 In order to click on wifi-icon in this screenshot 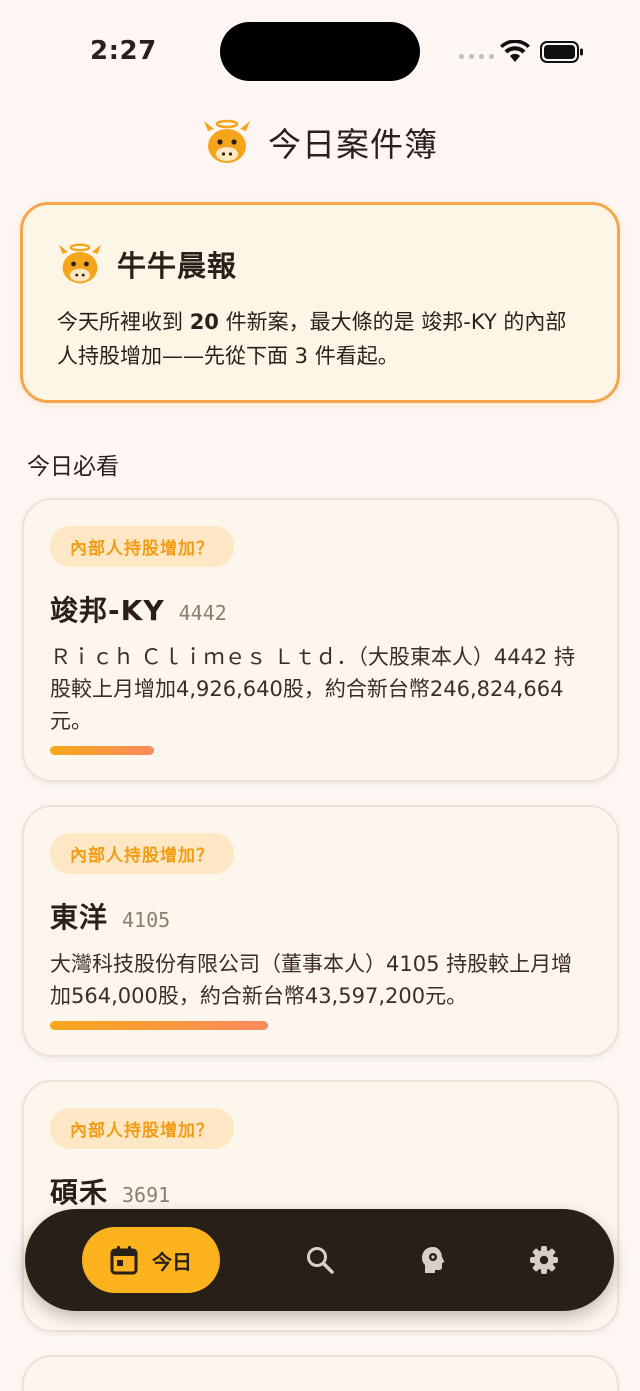, I will do `click(515, 51)`.